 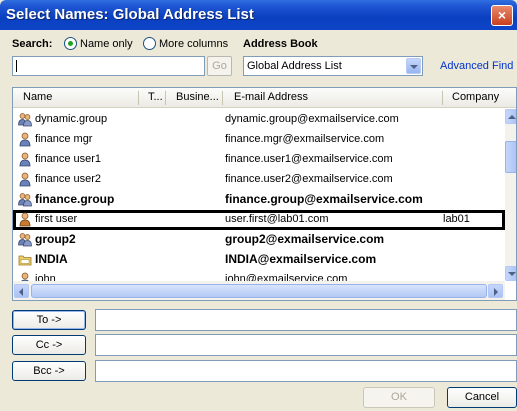 What do you see at coordinates (399, 397) in the screenshot?
I see `ok-button: OK` at bounding box center [399, 397].